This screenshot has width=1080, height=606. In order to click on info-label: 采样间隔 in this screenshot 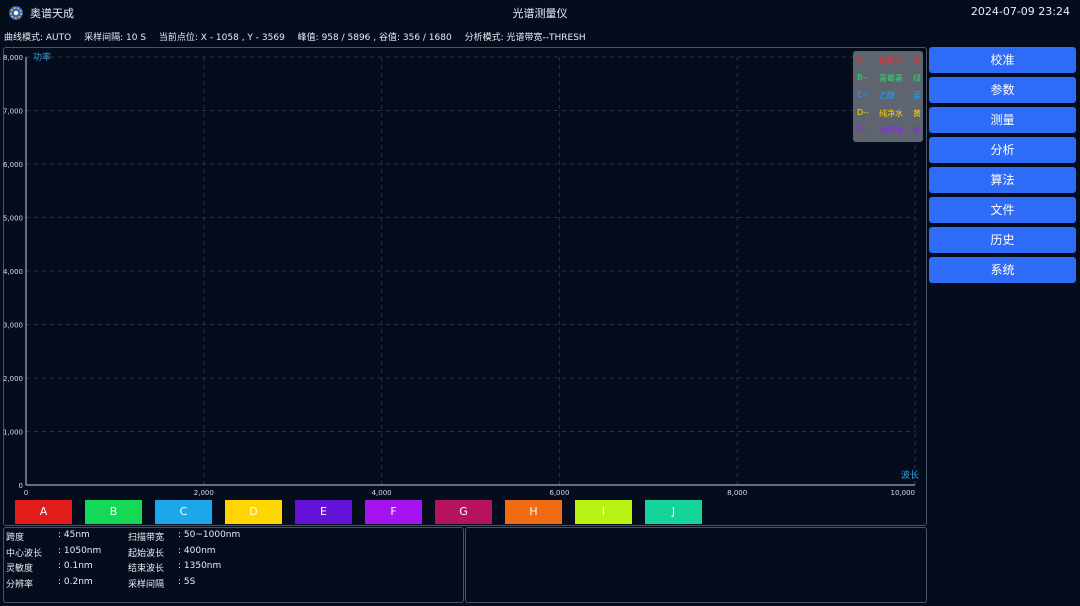, I will do `click(146, 584)`.